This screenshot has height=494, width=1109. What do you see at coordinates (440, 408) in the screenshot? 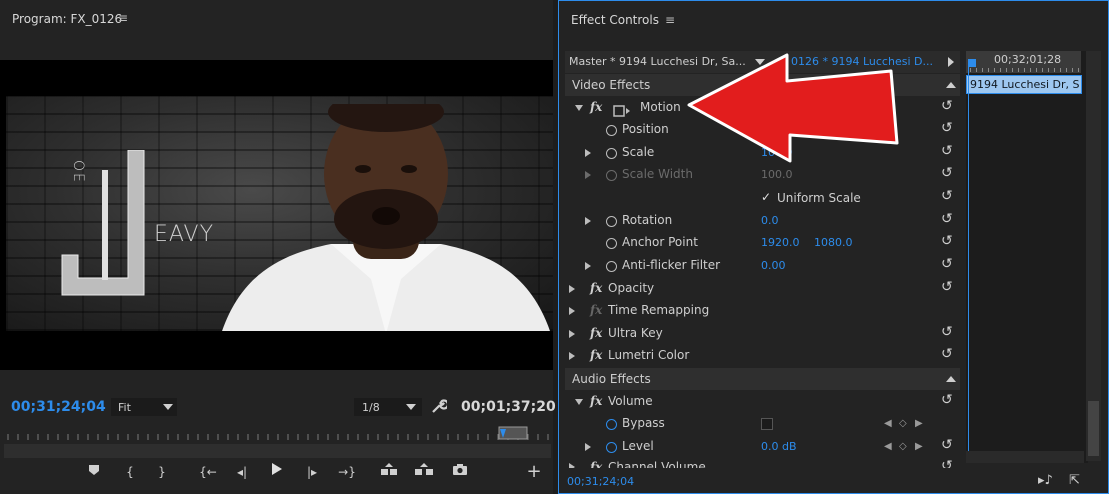
I see `settings-wrench-icon` at bounding box center [440, 408].